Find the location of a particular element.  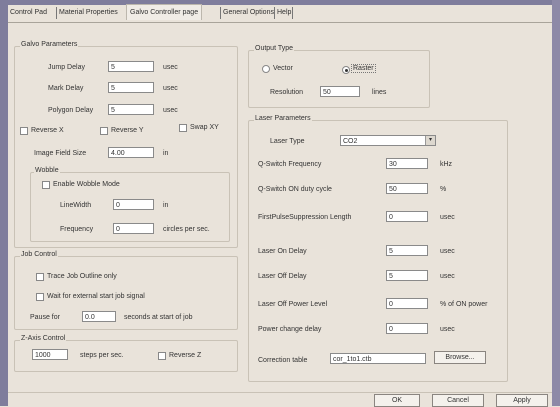

cancel-button: Cancel is located at coordinates (458, 400).